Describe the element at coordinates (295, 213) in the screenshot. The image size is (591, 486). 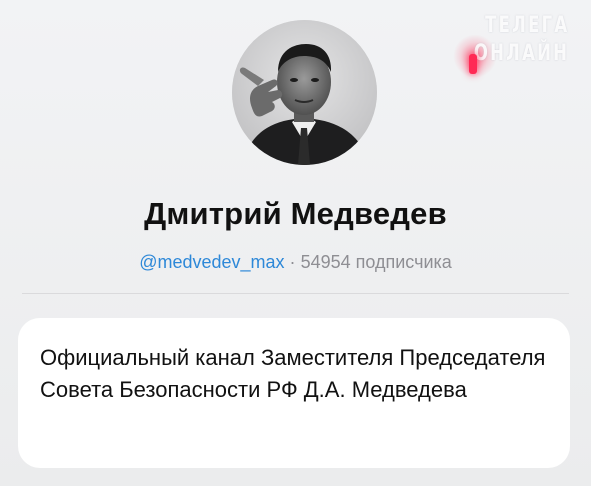
I see `channel-name: Дмитрий Медведев` at that location.